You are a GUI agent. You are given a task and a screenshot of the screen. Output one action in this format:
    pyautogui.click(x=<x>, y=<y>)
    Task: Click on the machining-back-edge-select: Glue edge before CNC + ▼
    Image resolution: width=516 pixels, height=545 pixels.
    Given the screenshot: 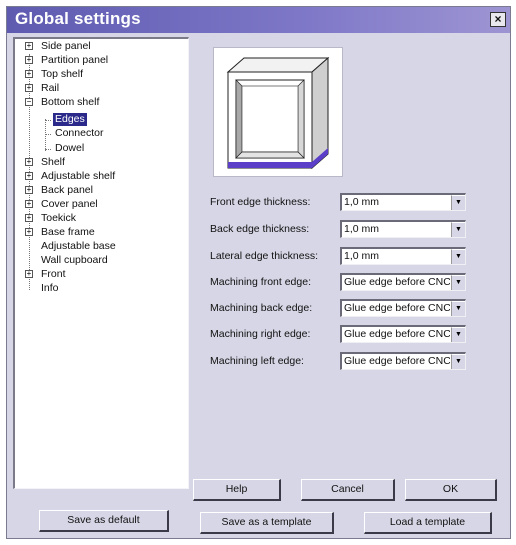 What is the action you would take?
    pyautogui.click(x=403, y=308)
    